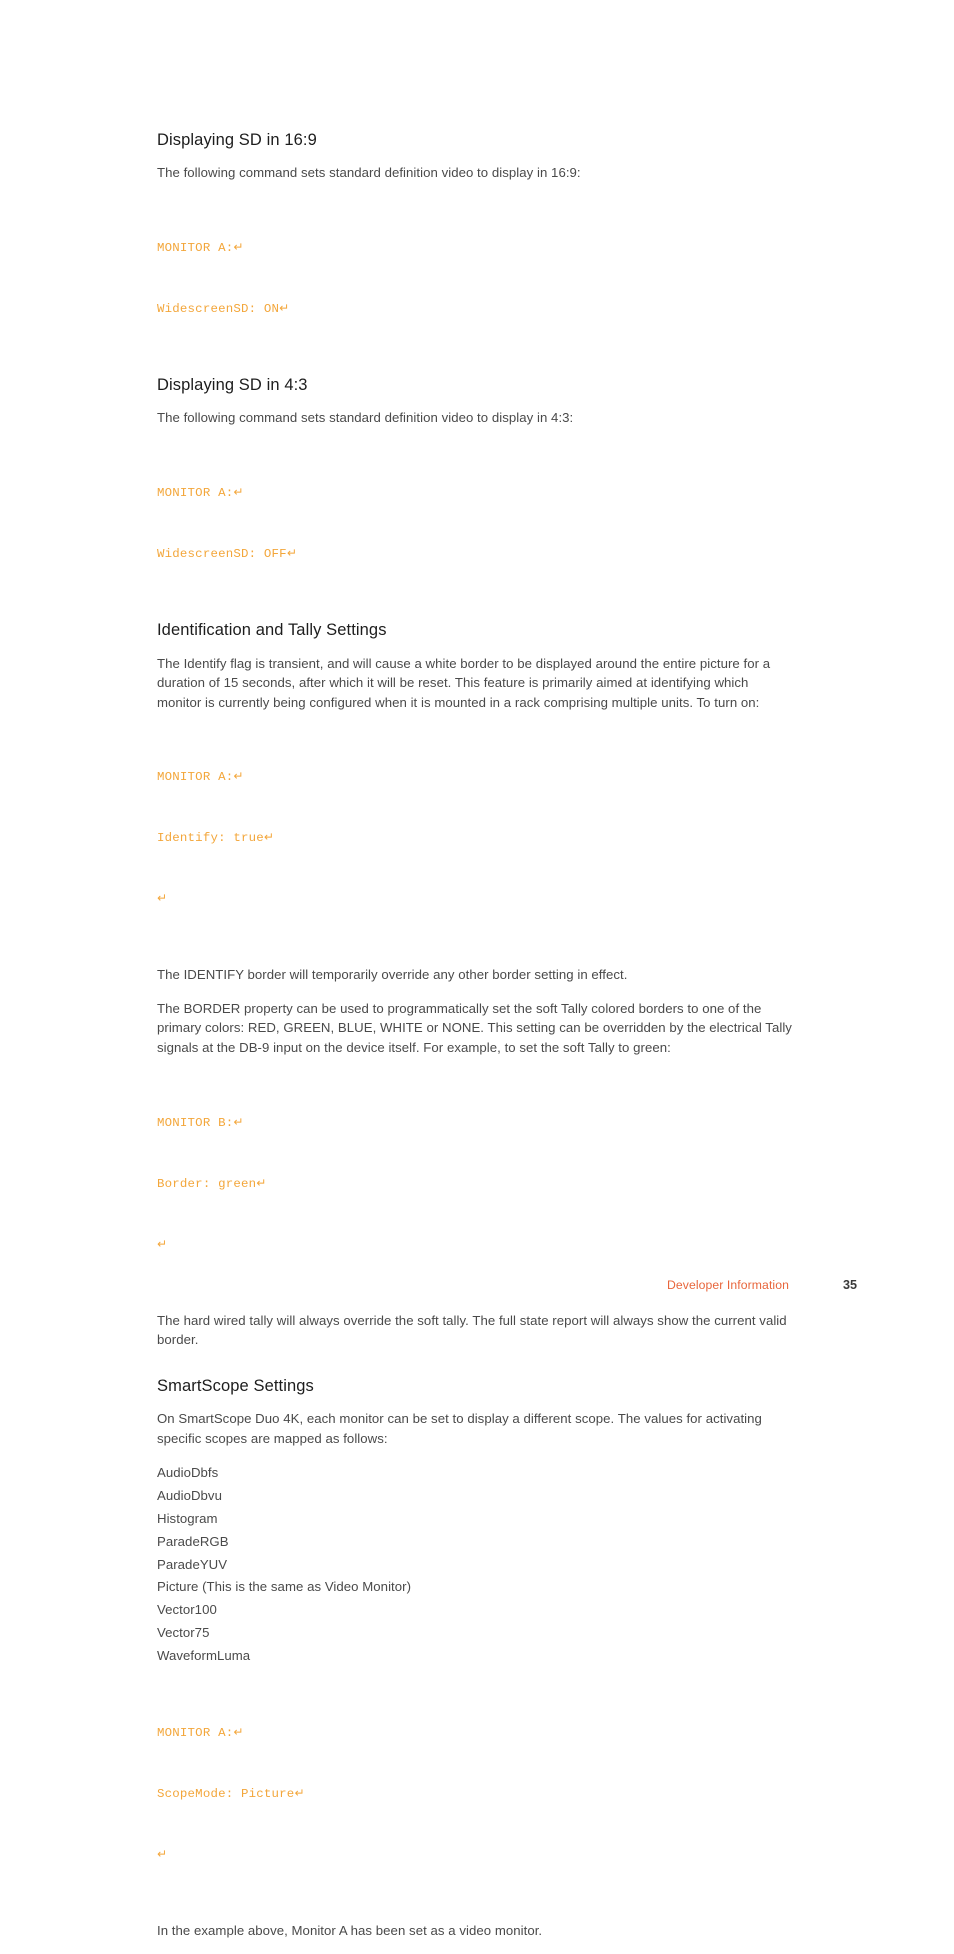 This screenshot has width=954, height=1954. What do you see at coordinates (237, 140) in the screenshot?
I see `heading-displaying-sd-16-9: Displaying SD in 16:9` at bounding box center [237, 140].